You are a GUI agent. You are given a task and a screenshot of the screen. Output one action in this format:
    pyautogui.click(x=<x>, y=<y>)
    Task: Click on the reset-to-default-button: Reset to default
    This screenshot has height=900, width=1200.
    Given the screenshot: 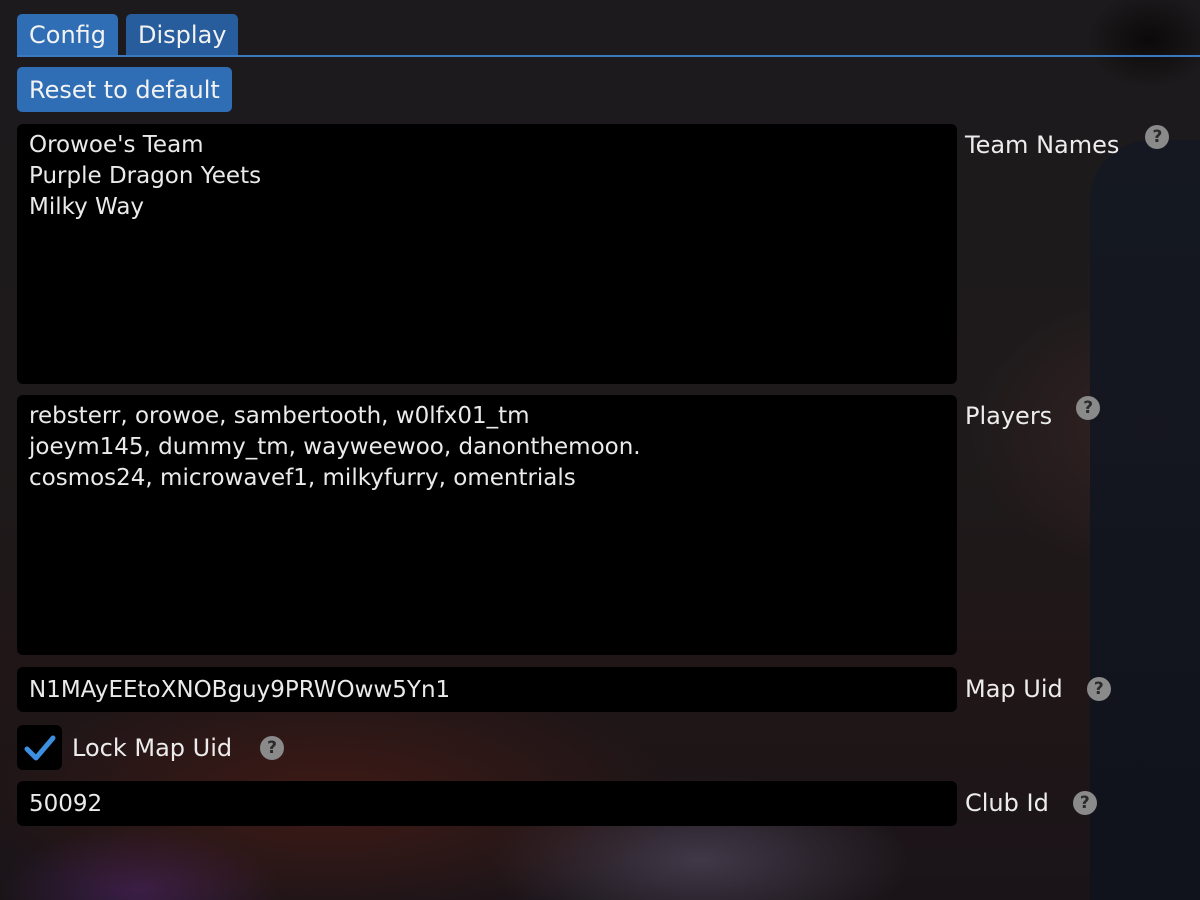 What is the action you would take?
    pyautogui.click(x=124, y=89)
    